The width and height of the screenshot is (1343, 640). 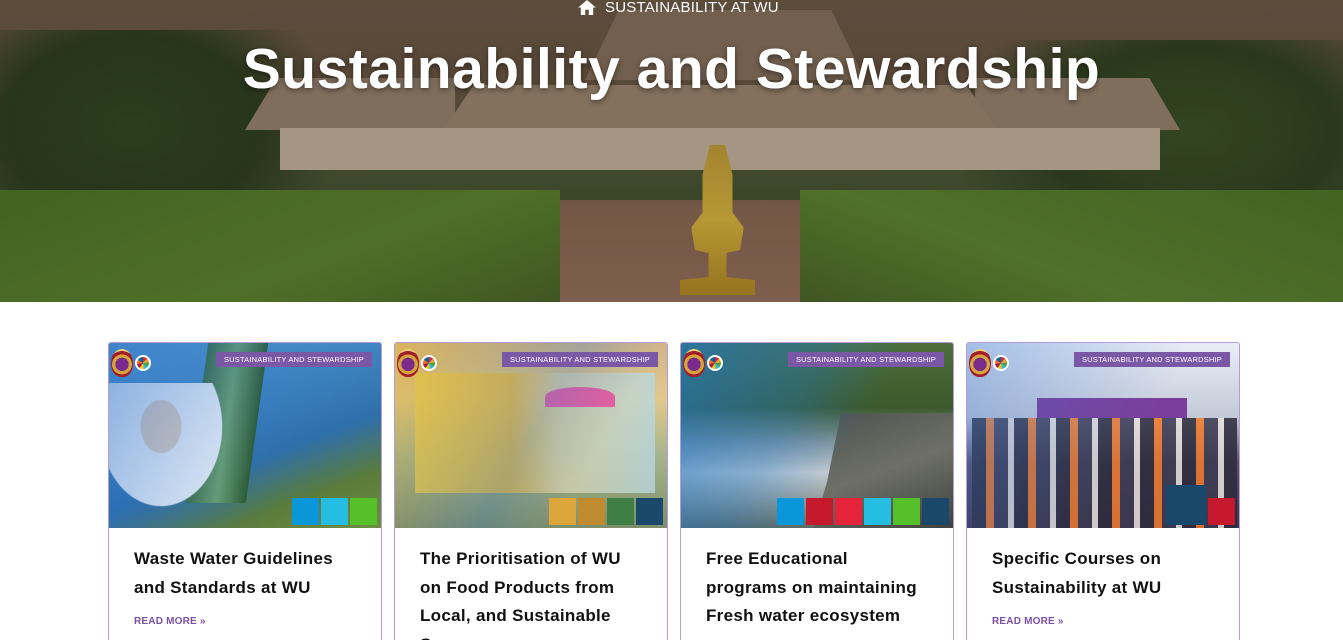 I want to click on breadcrumb-label: SUSTAINABILITY AT WU, so click(x=692, y=8).